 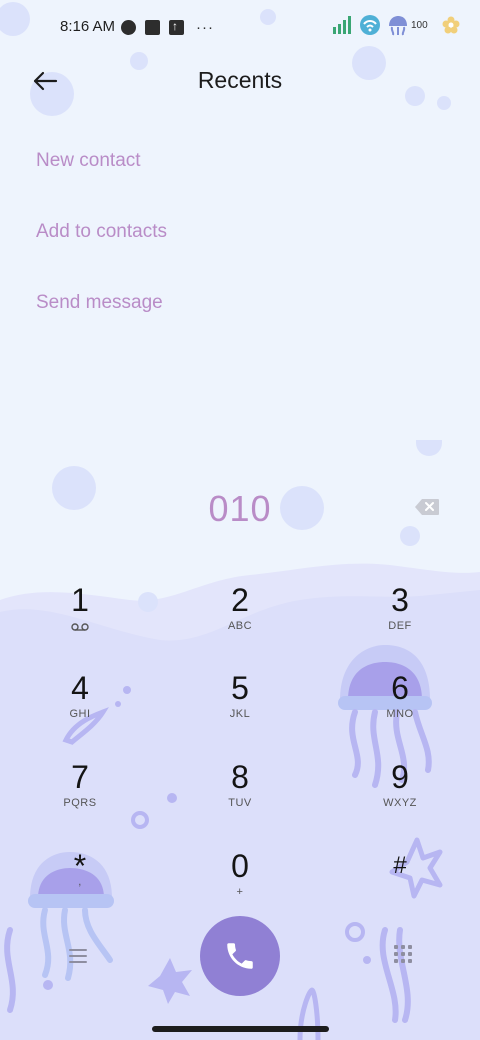 I want to click on key-letters: GHI, so click(x=80, y=714).